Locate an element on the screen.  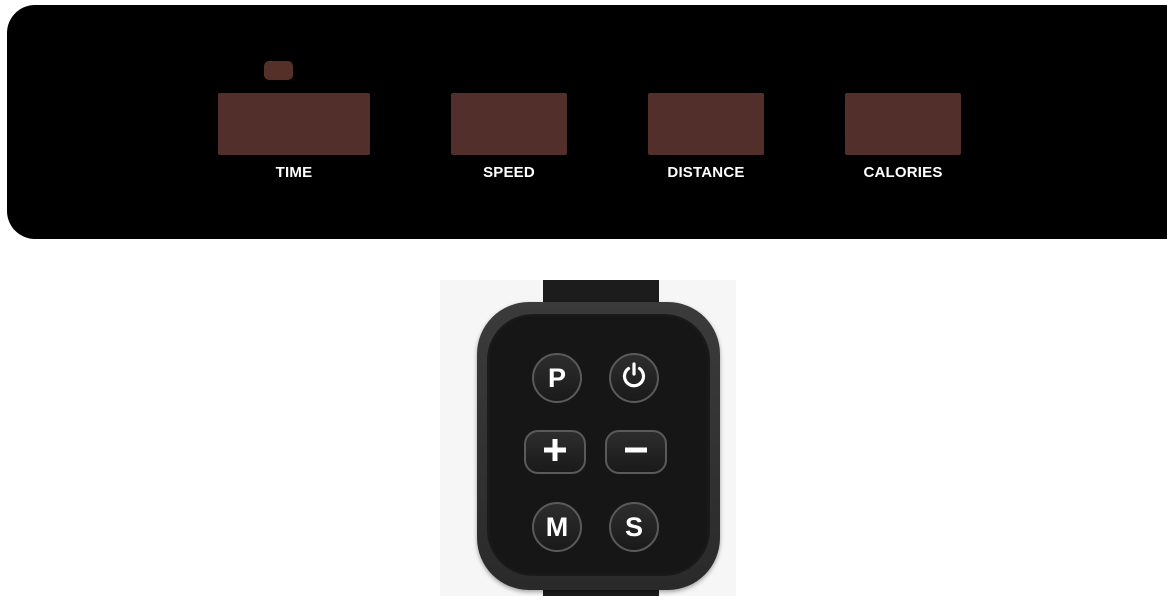
program-button-label: P is located at coordinates (556, 377).